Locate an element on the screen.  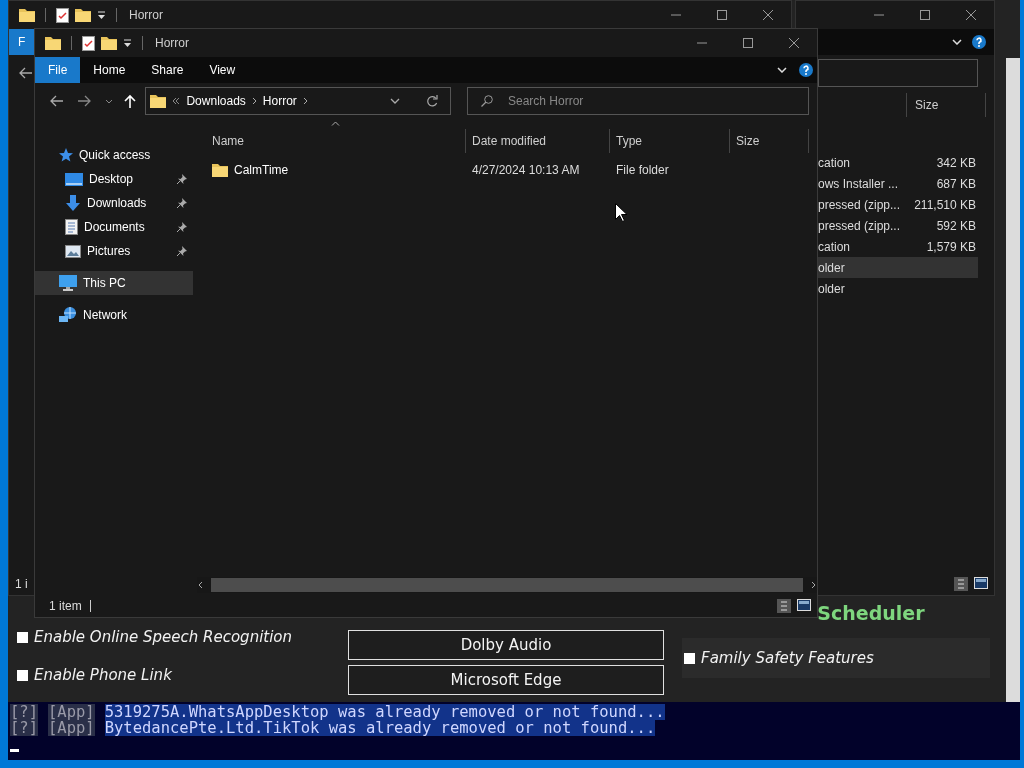
star-icon is located at coordinates (66, 155).